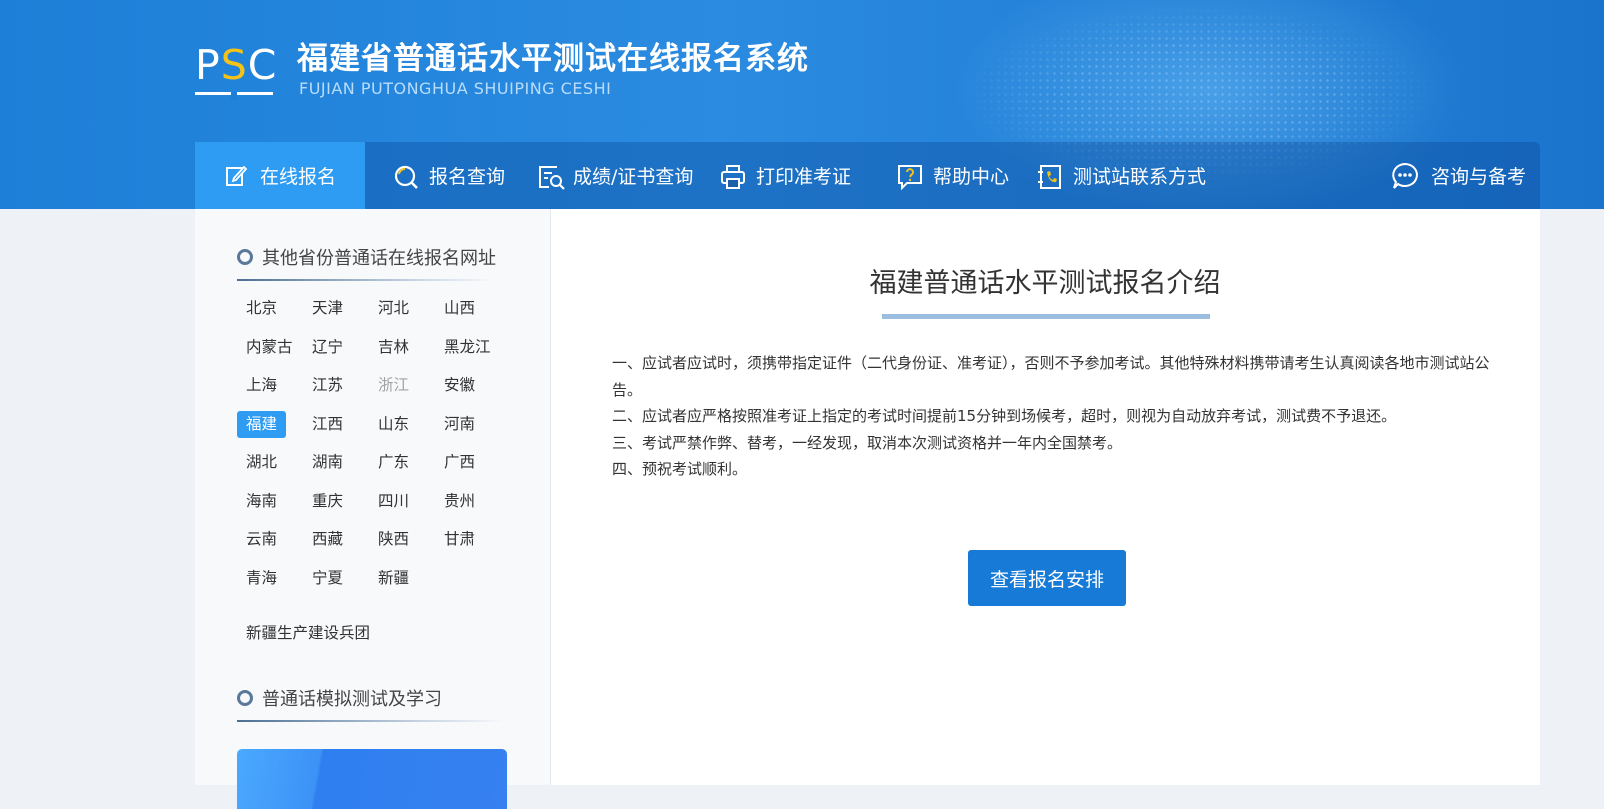 This screenshot has width=1604, height=809. I want to click on province-link: 宁夏, so click(327, 578).